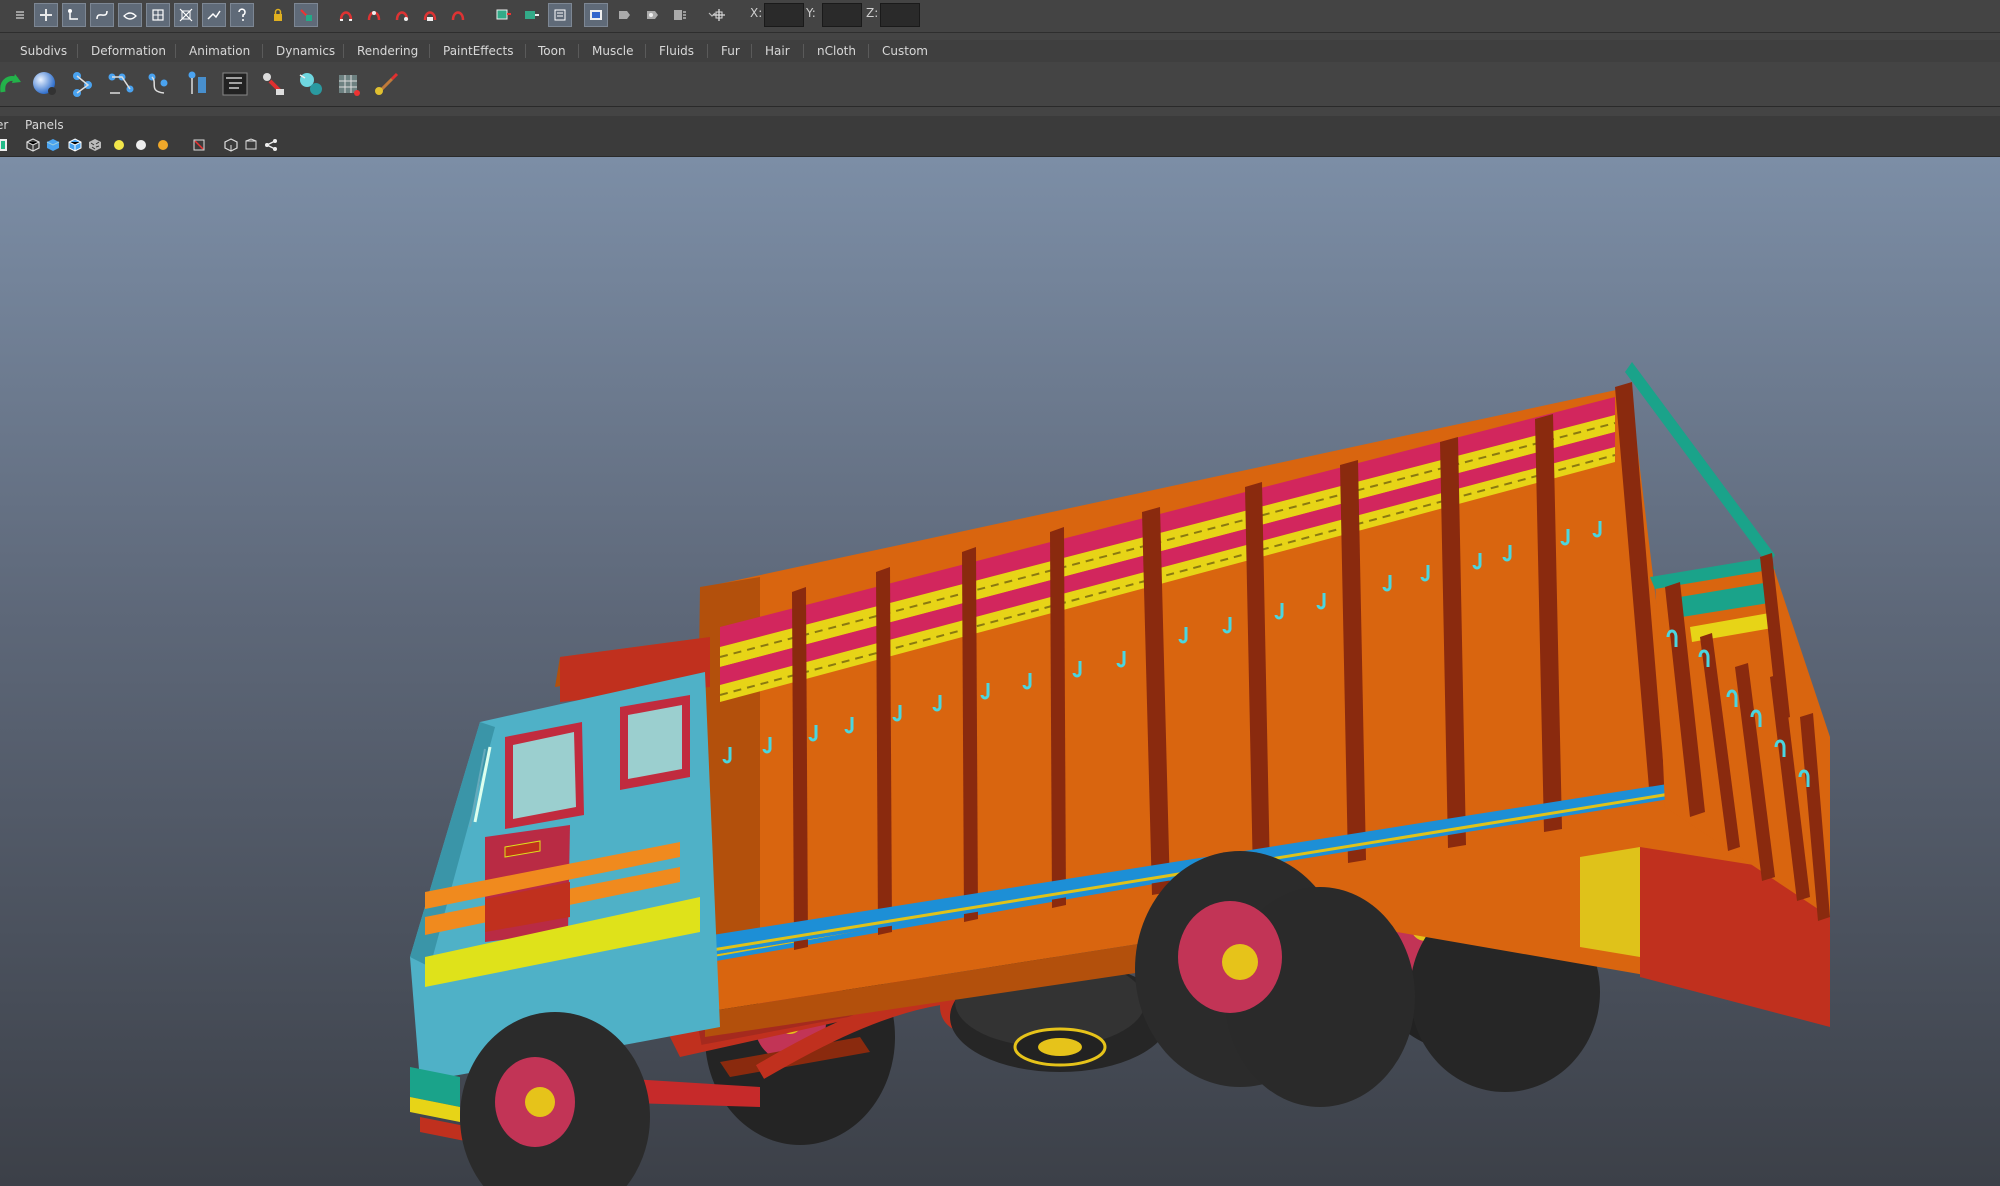 The height and width of the screenshot is (1186, 2000). I want to click on inputs-icon, so click(560, 15).